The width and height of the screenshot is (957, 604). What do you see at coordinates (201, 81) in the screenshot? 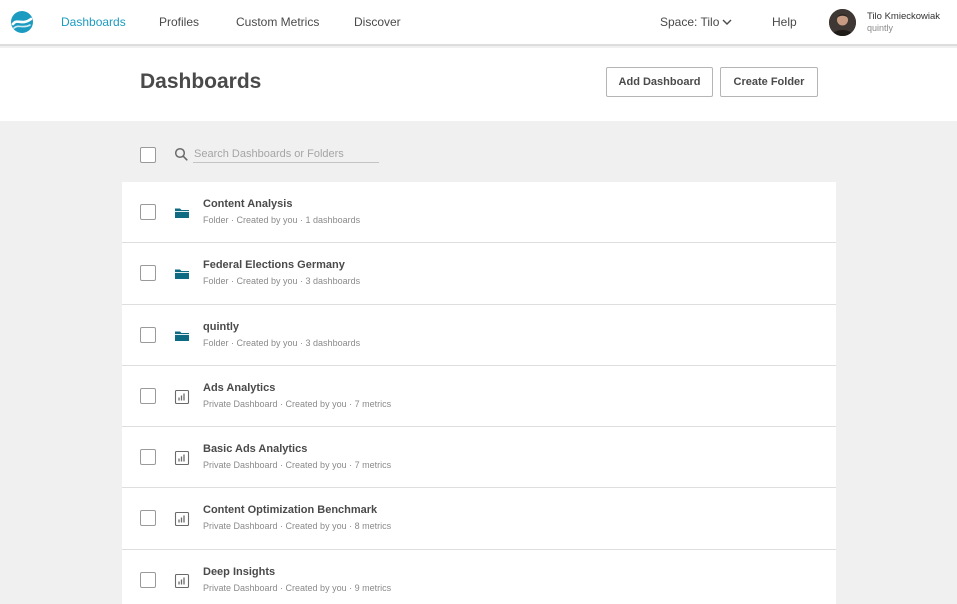
I see `page-title: Dashboards` at bounding box center [201, 81].